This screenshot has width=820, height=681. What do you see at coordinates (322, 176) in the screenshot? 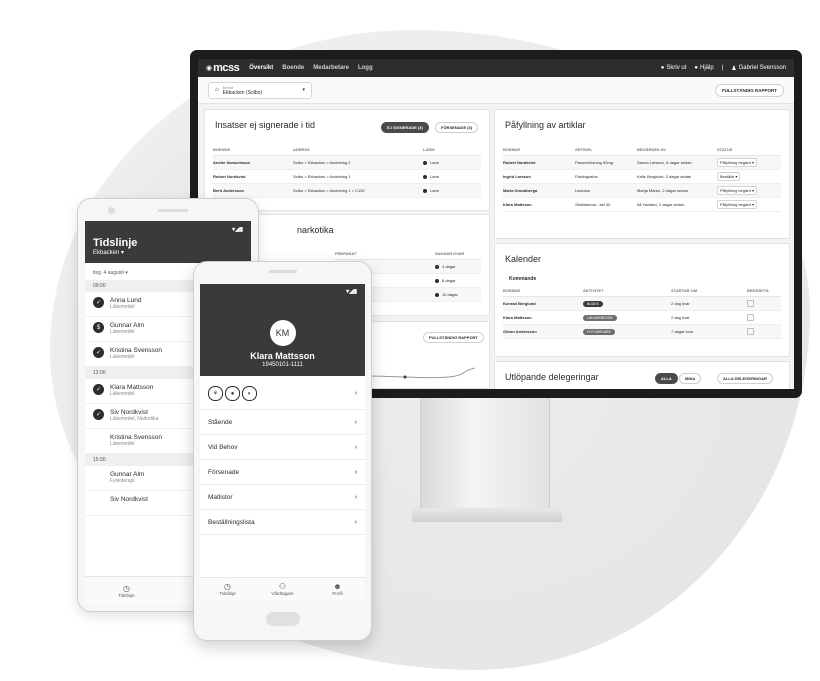
I see `row-address: Solbo > Ekbacken > Avdelning 1` at bounding box center [322, 176].